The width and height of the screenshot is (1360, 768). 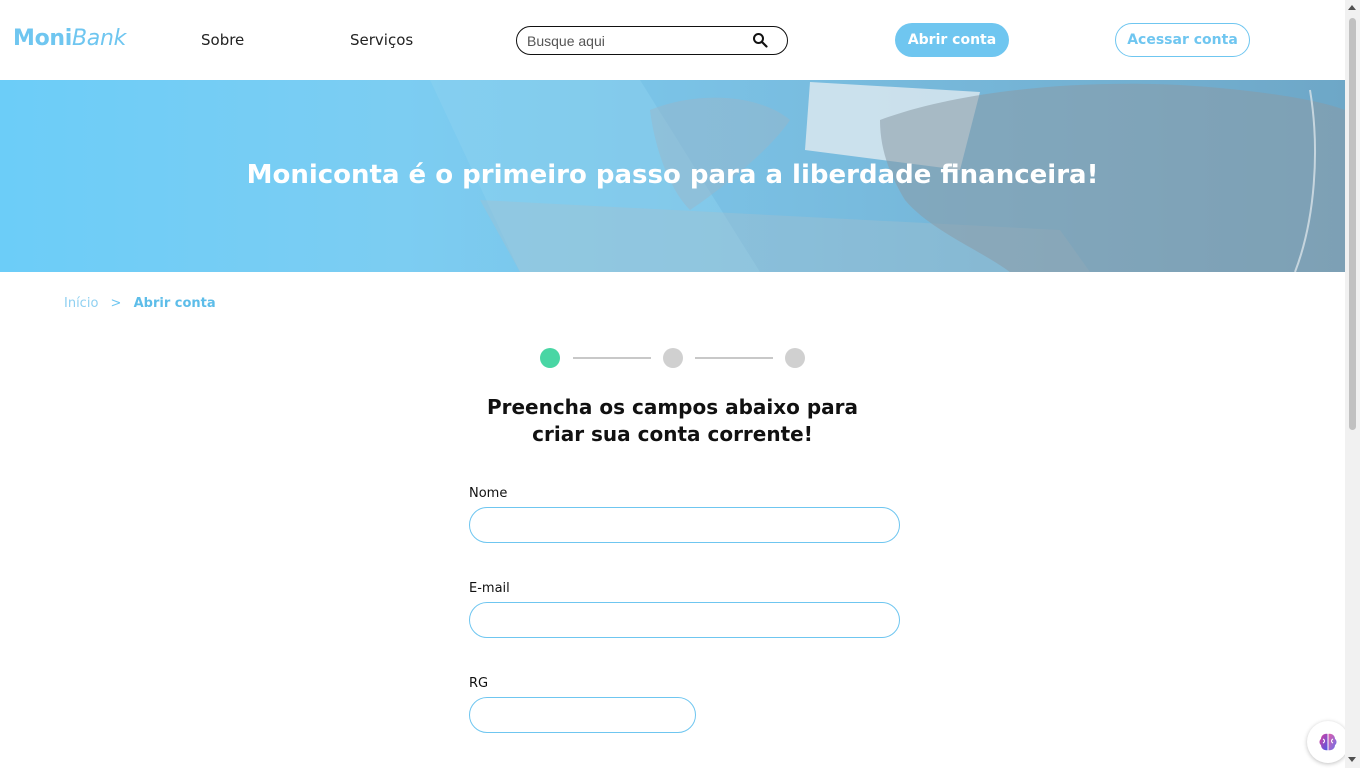 What do you see at coordinates (1352, 759) in the screenshot?
I see `scroll-down-arrow` at bounding box center [1352, 759].